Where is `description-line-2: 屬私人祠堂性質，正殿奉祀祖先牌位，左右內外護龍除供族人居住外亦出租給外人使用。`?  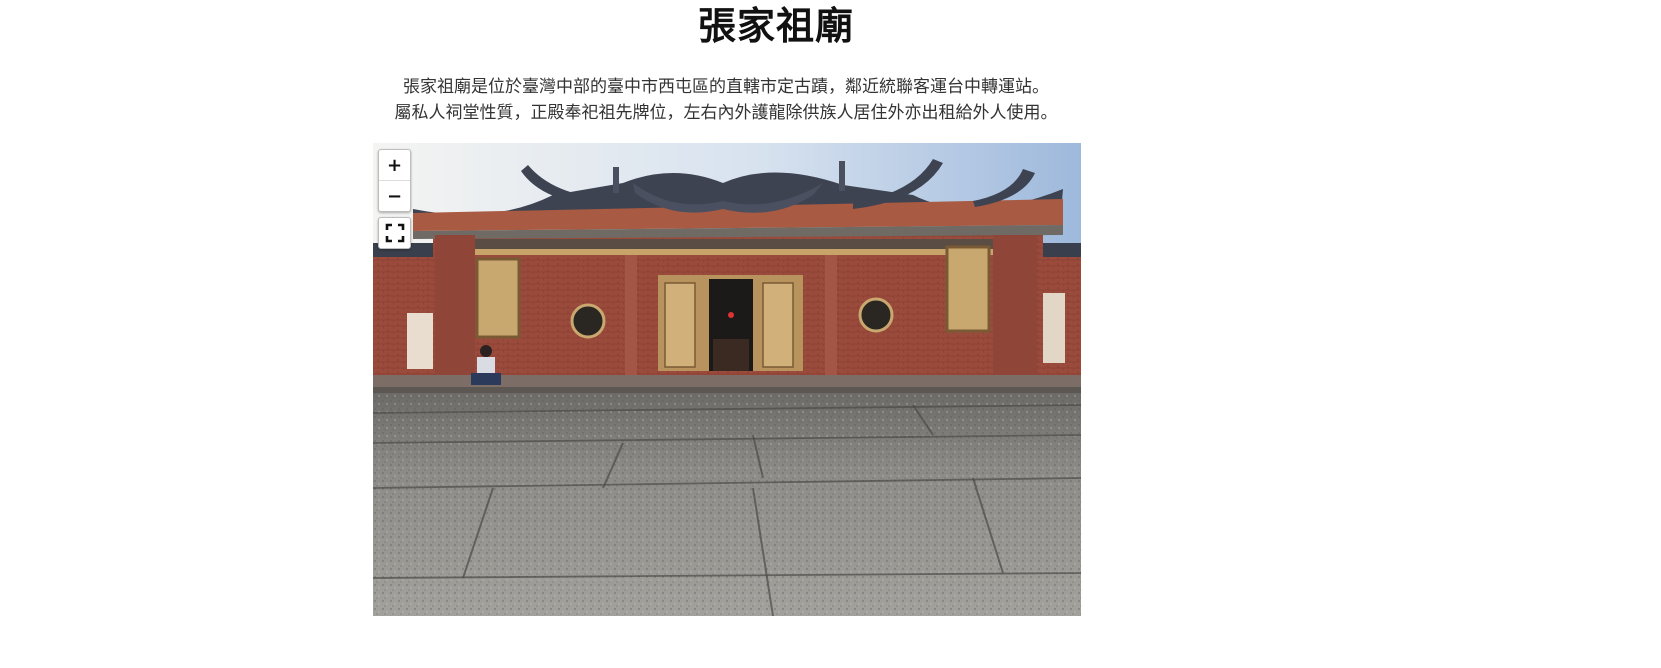
description-line-2: 屬私人祠堂性質，正殿奉祀祖先牌位，左右內外護龍除供族人居住外亦出租給外人使用。 is located at coordinates (726, 113).